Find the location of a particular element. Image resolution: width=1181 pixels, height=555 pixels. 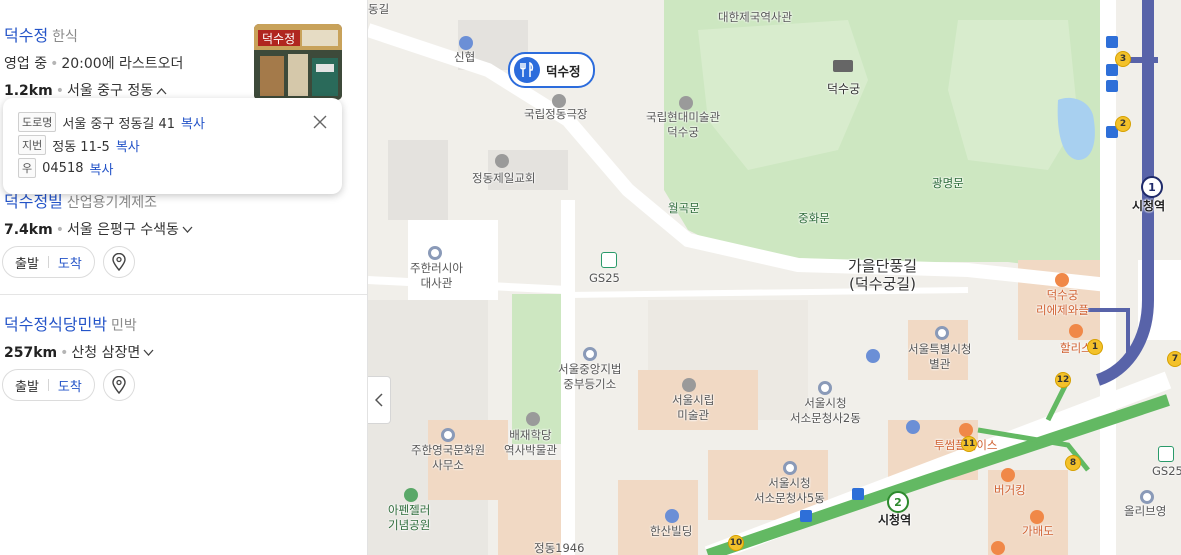

poi-label: 대한제국역사관 is located at coordinates (755, 17).